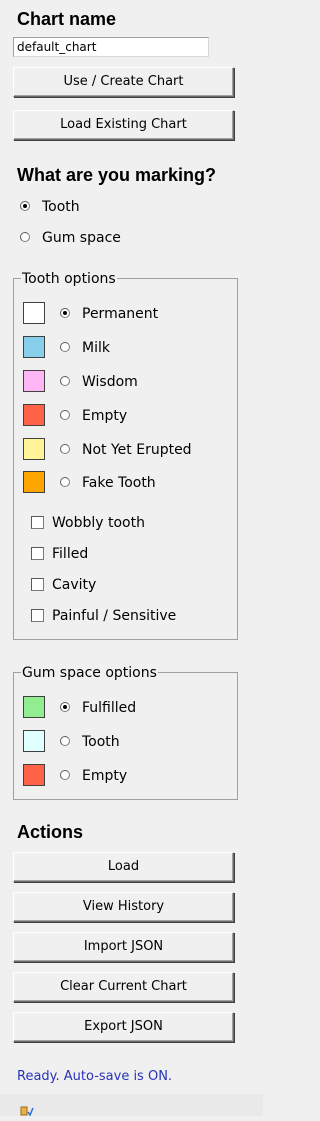  I want to click on tooth-state-empty: Empty, so click(123, 416).